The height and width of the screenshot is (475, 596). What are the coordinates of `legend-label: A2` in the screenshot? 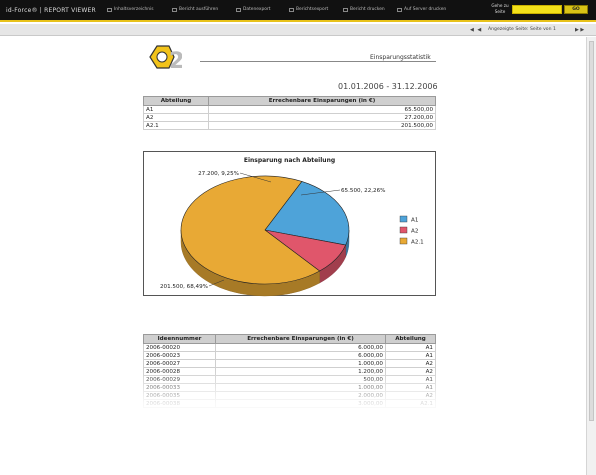 It's located at (414, 232).